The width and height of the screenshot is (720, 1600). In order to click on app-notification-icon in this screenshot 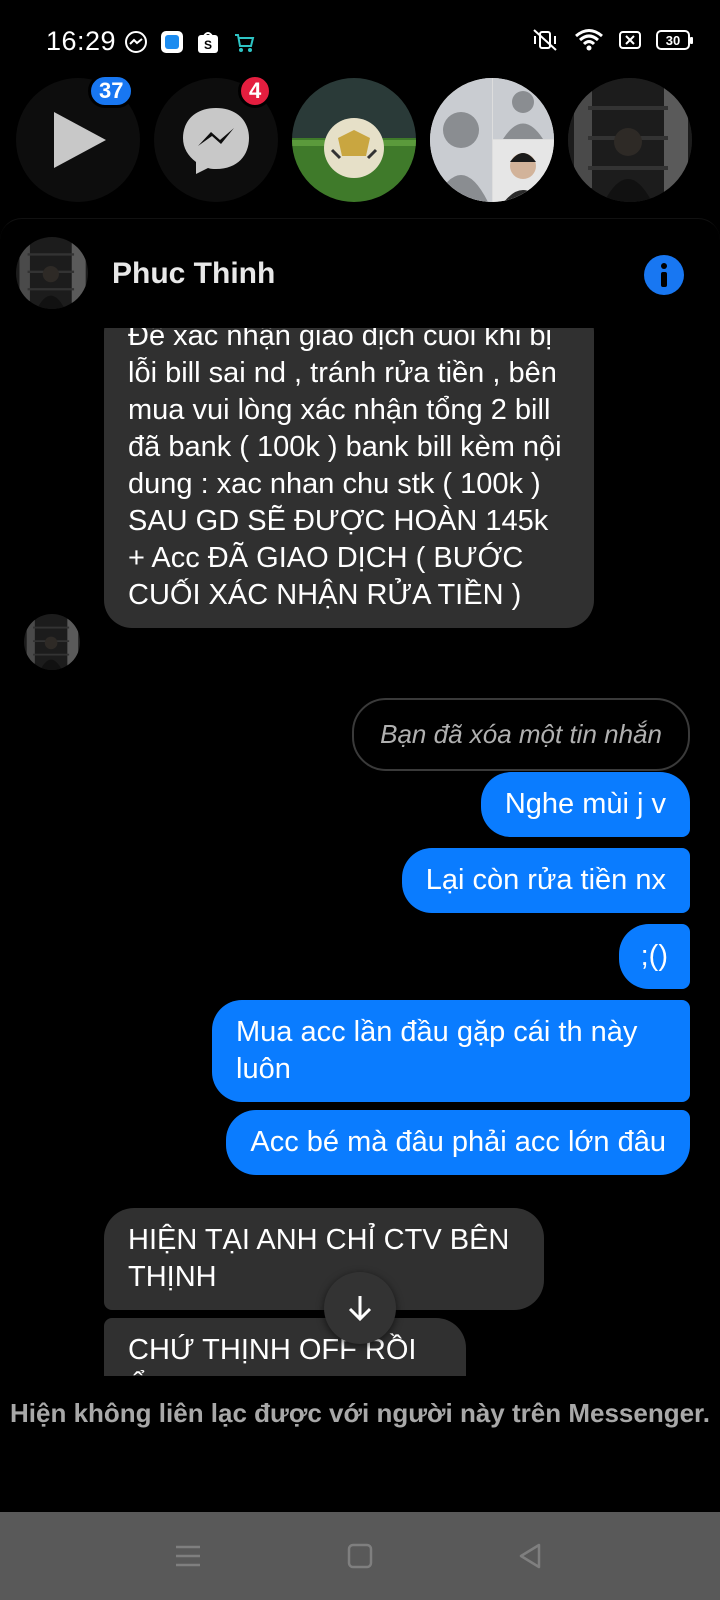, I will do `click(172, 42)`.